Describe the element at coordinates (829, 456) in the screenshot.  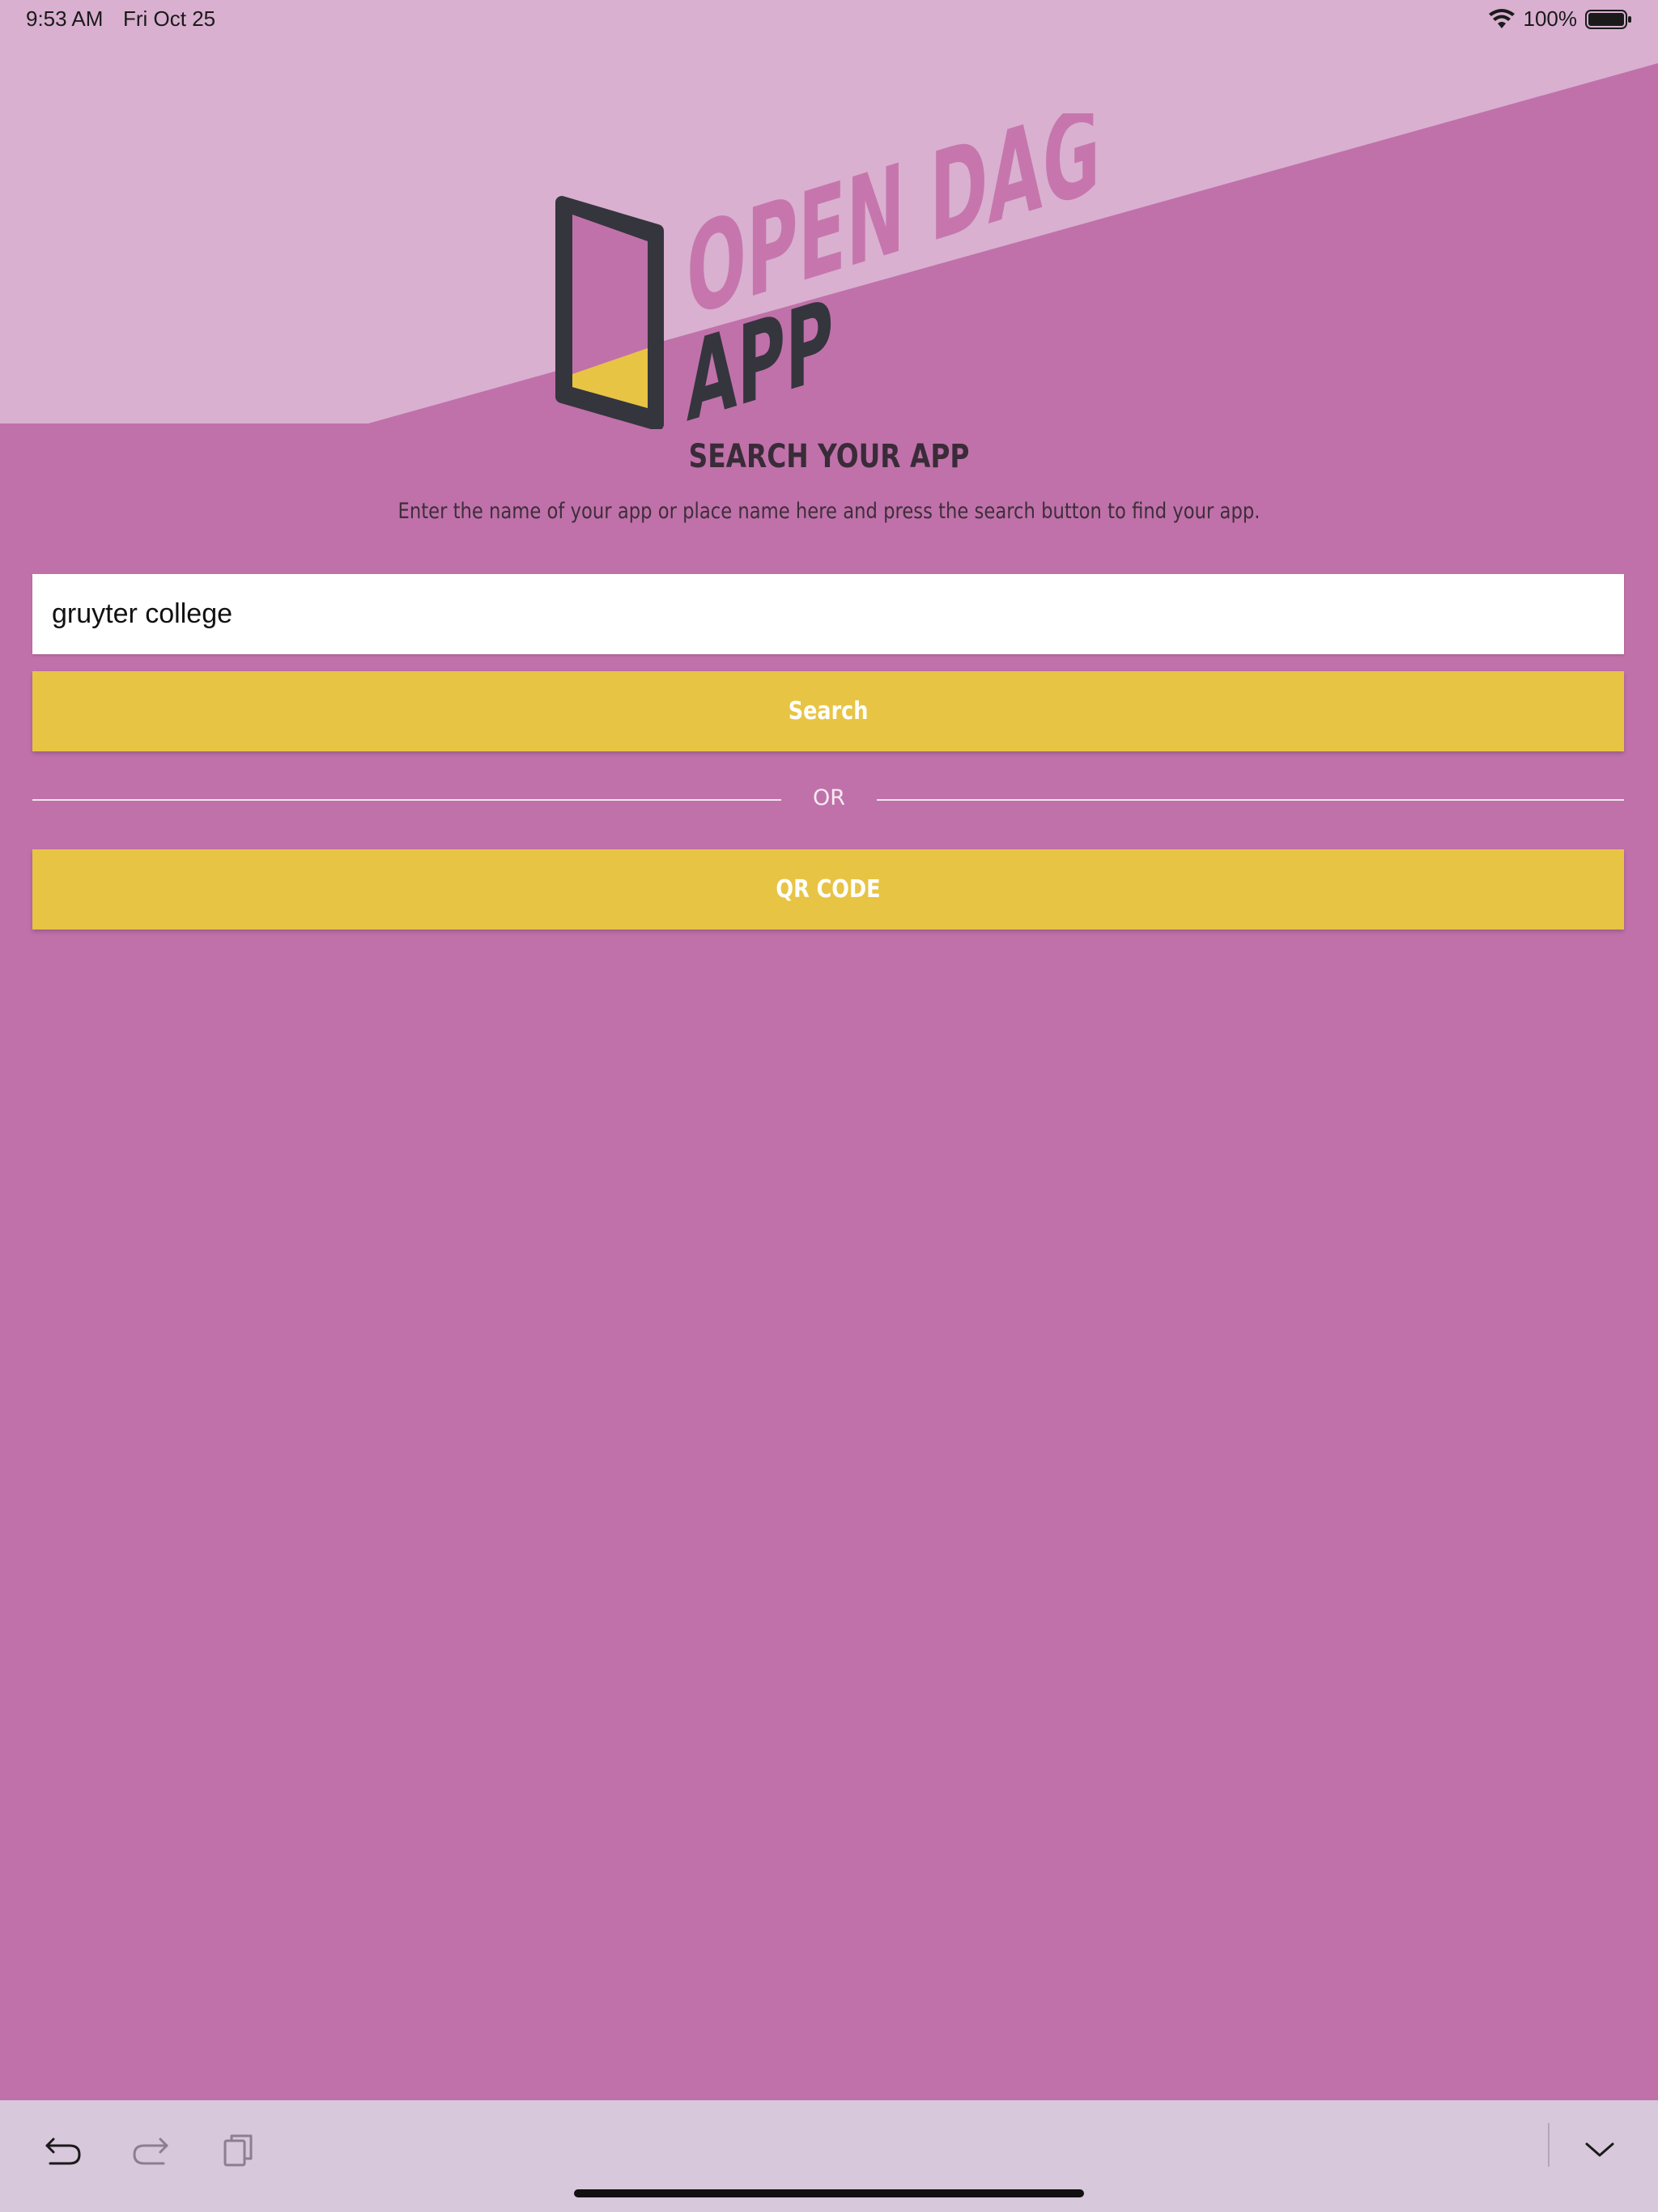
I see `page-title: SEARCH YOUR APP` at that location.